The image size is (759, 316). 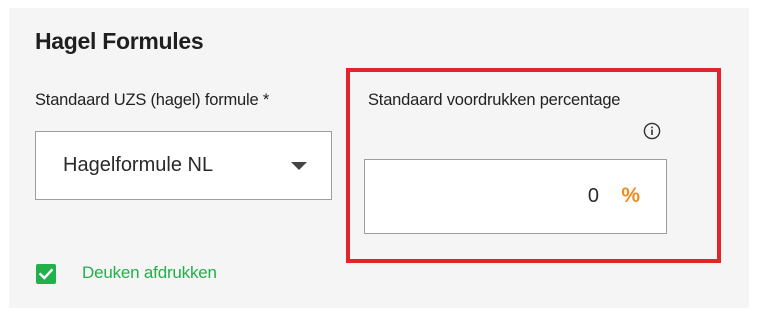 I want to click on formula-field-label: Standaard UZS (hagel) formule *, so click(x=152, y=100).